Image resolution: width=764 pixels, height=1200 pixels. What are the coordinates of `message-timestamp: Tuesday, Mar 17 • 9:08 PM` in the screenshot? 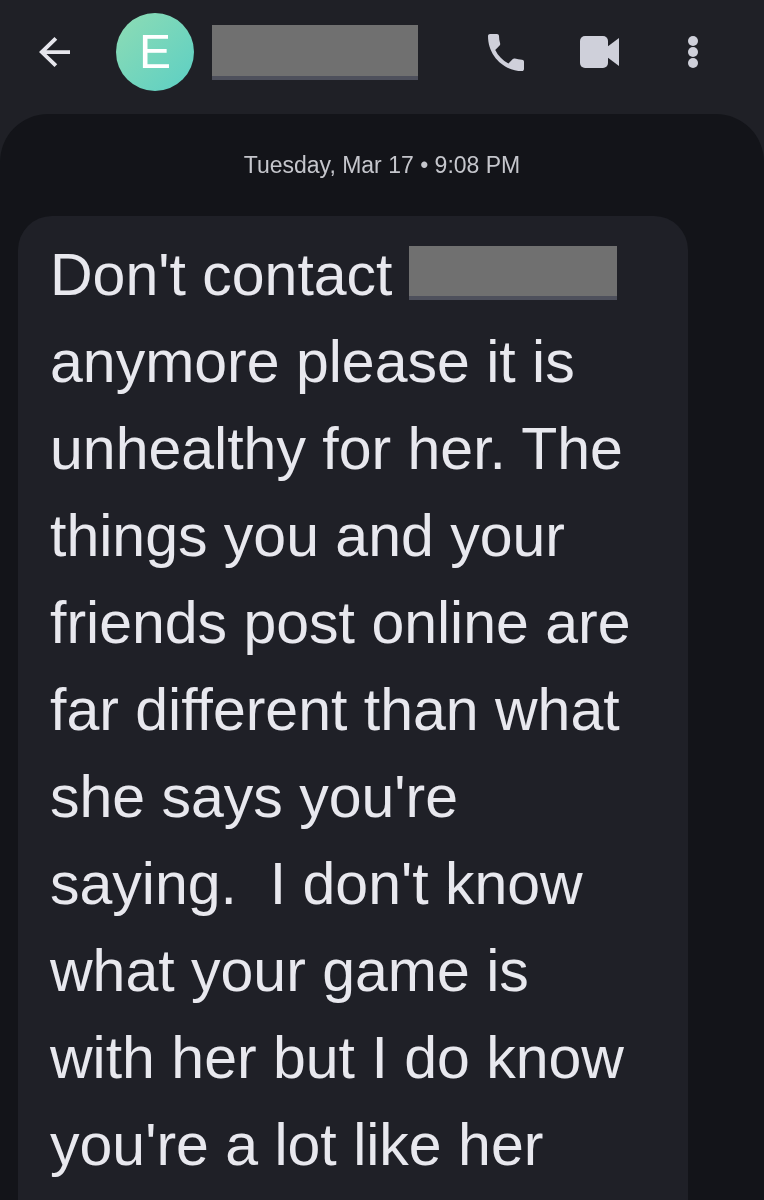 It's located at (382, 165).